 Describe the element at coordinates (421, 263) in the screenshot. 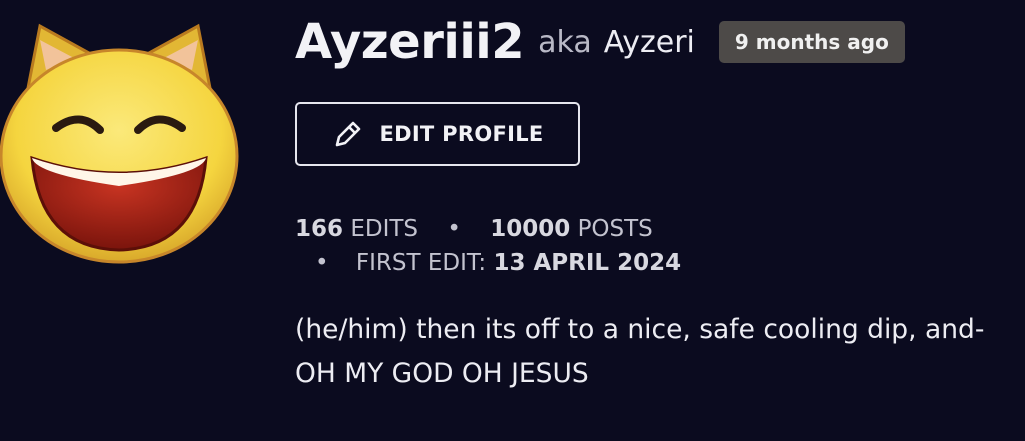

I see `first-edit-label: FIRST EDIT:` at that location.